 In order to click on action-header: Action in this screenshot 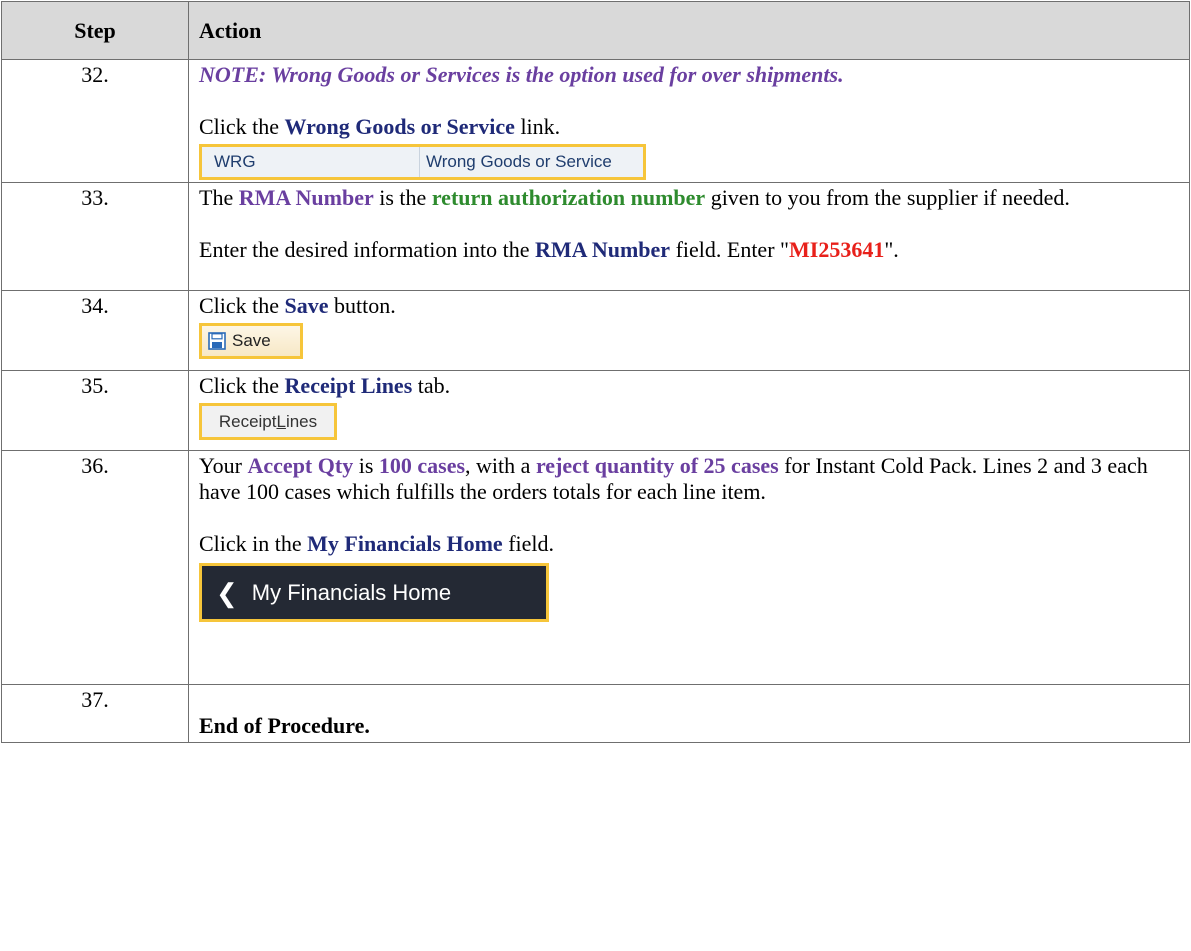, I will do `click(689, 30)`.